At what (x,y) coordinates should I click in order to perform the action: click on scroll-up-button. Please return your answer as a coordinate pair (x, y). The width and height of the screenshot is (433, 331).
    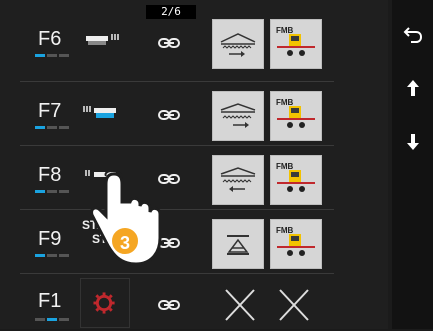
    Looking at the image, I should click on (412, 88).